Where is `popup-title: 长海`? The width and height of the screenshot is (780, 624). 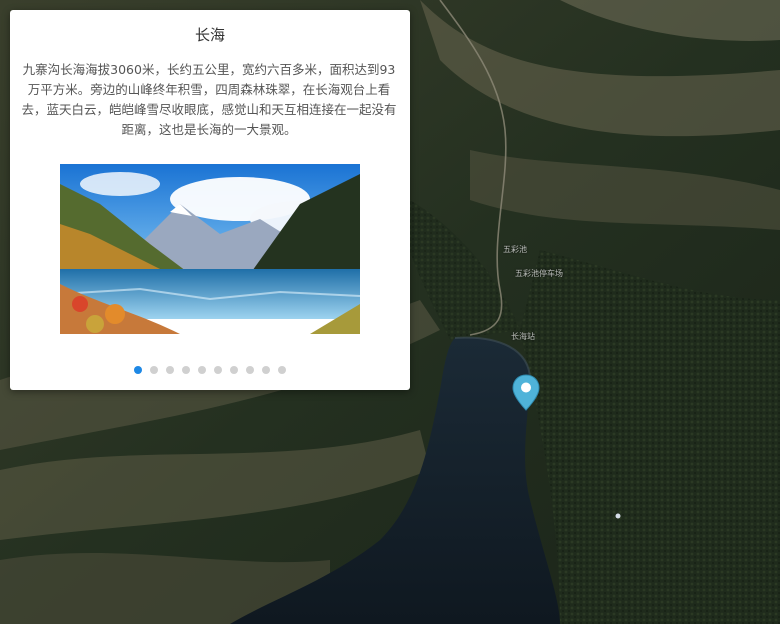
popup-title: 长海 is located at coordinates (209, 35).